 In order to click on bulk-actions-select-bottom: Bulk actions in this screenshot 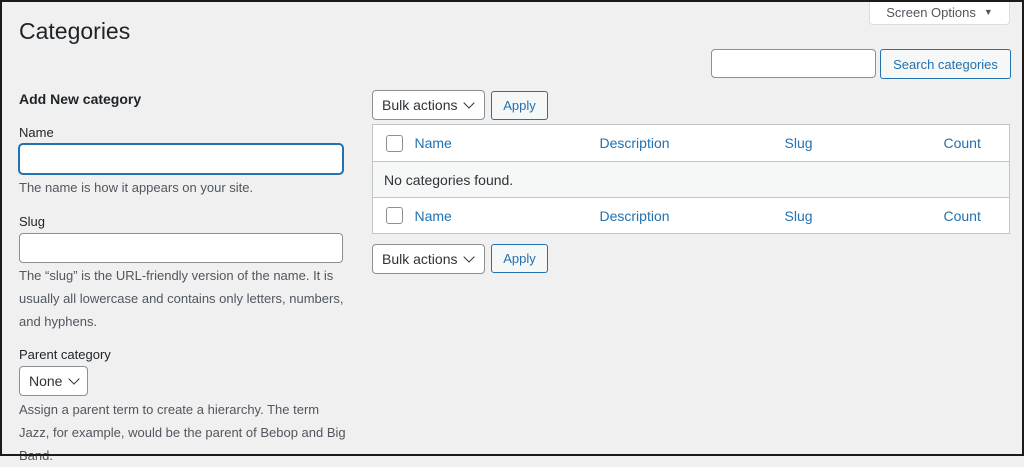, I will do `click(428, 259)`.